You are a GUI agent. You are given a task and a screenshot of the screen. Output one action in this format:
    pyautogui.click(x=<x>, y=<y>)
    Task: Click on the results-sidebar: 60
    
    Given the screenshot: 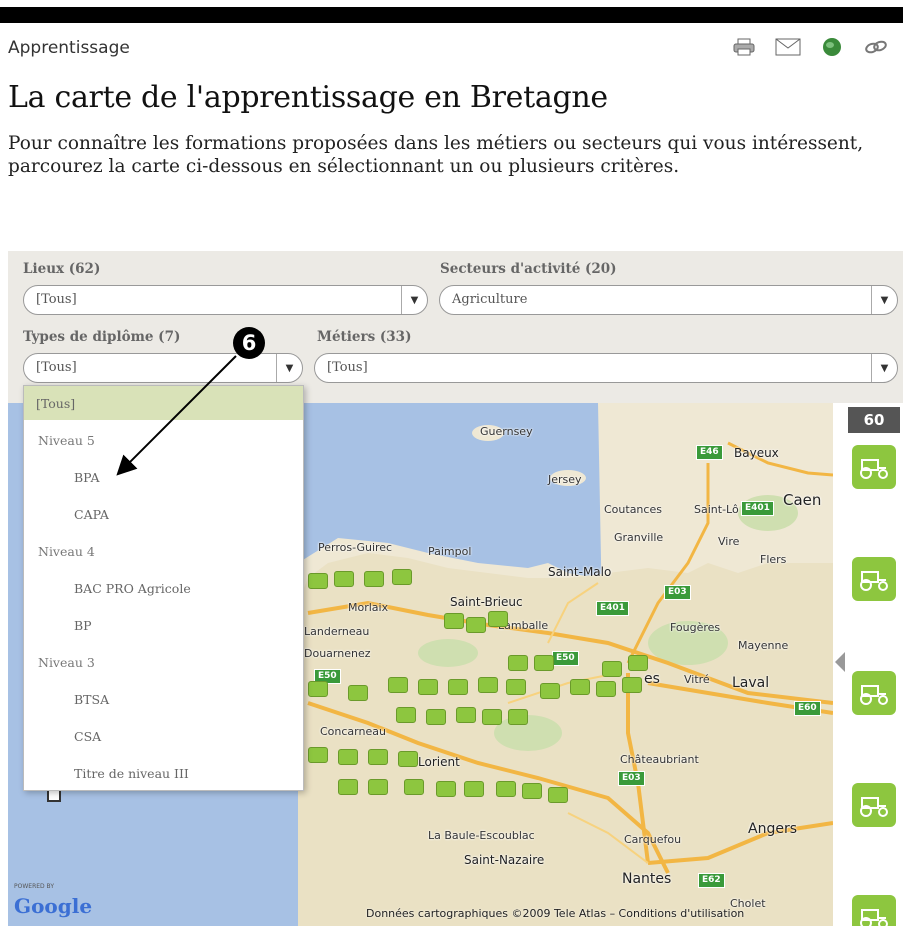 What is the action you would take?
    pyautogui.click(x=874, y=664)
    